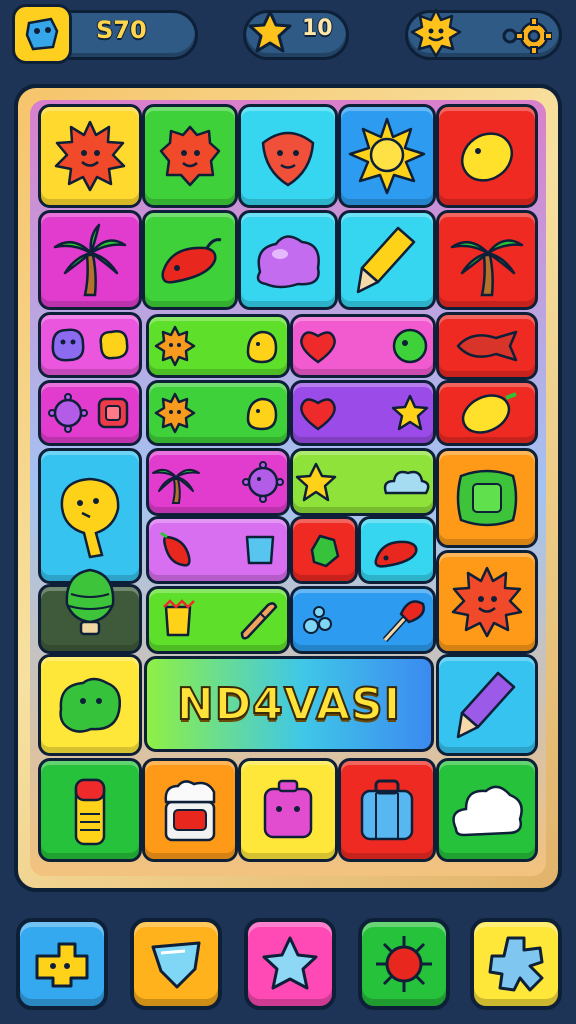 The height and width of the screenshot is (1024, 576). I want to click on tile-yellow-pencil, so click(387, 260).